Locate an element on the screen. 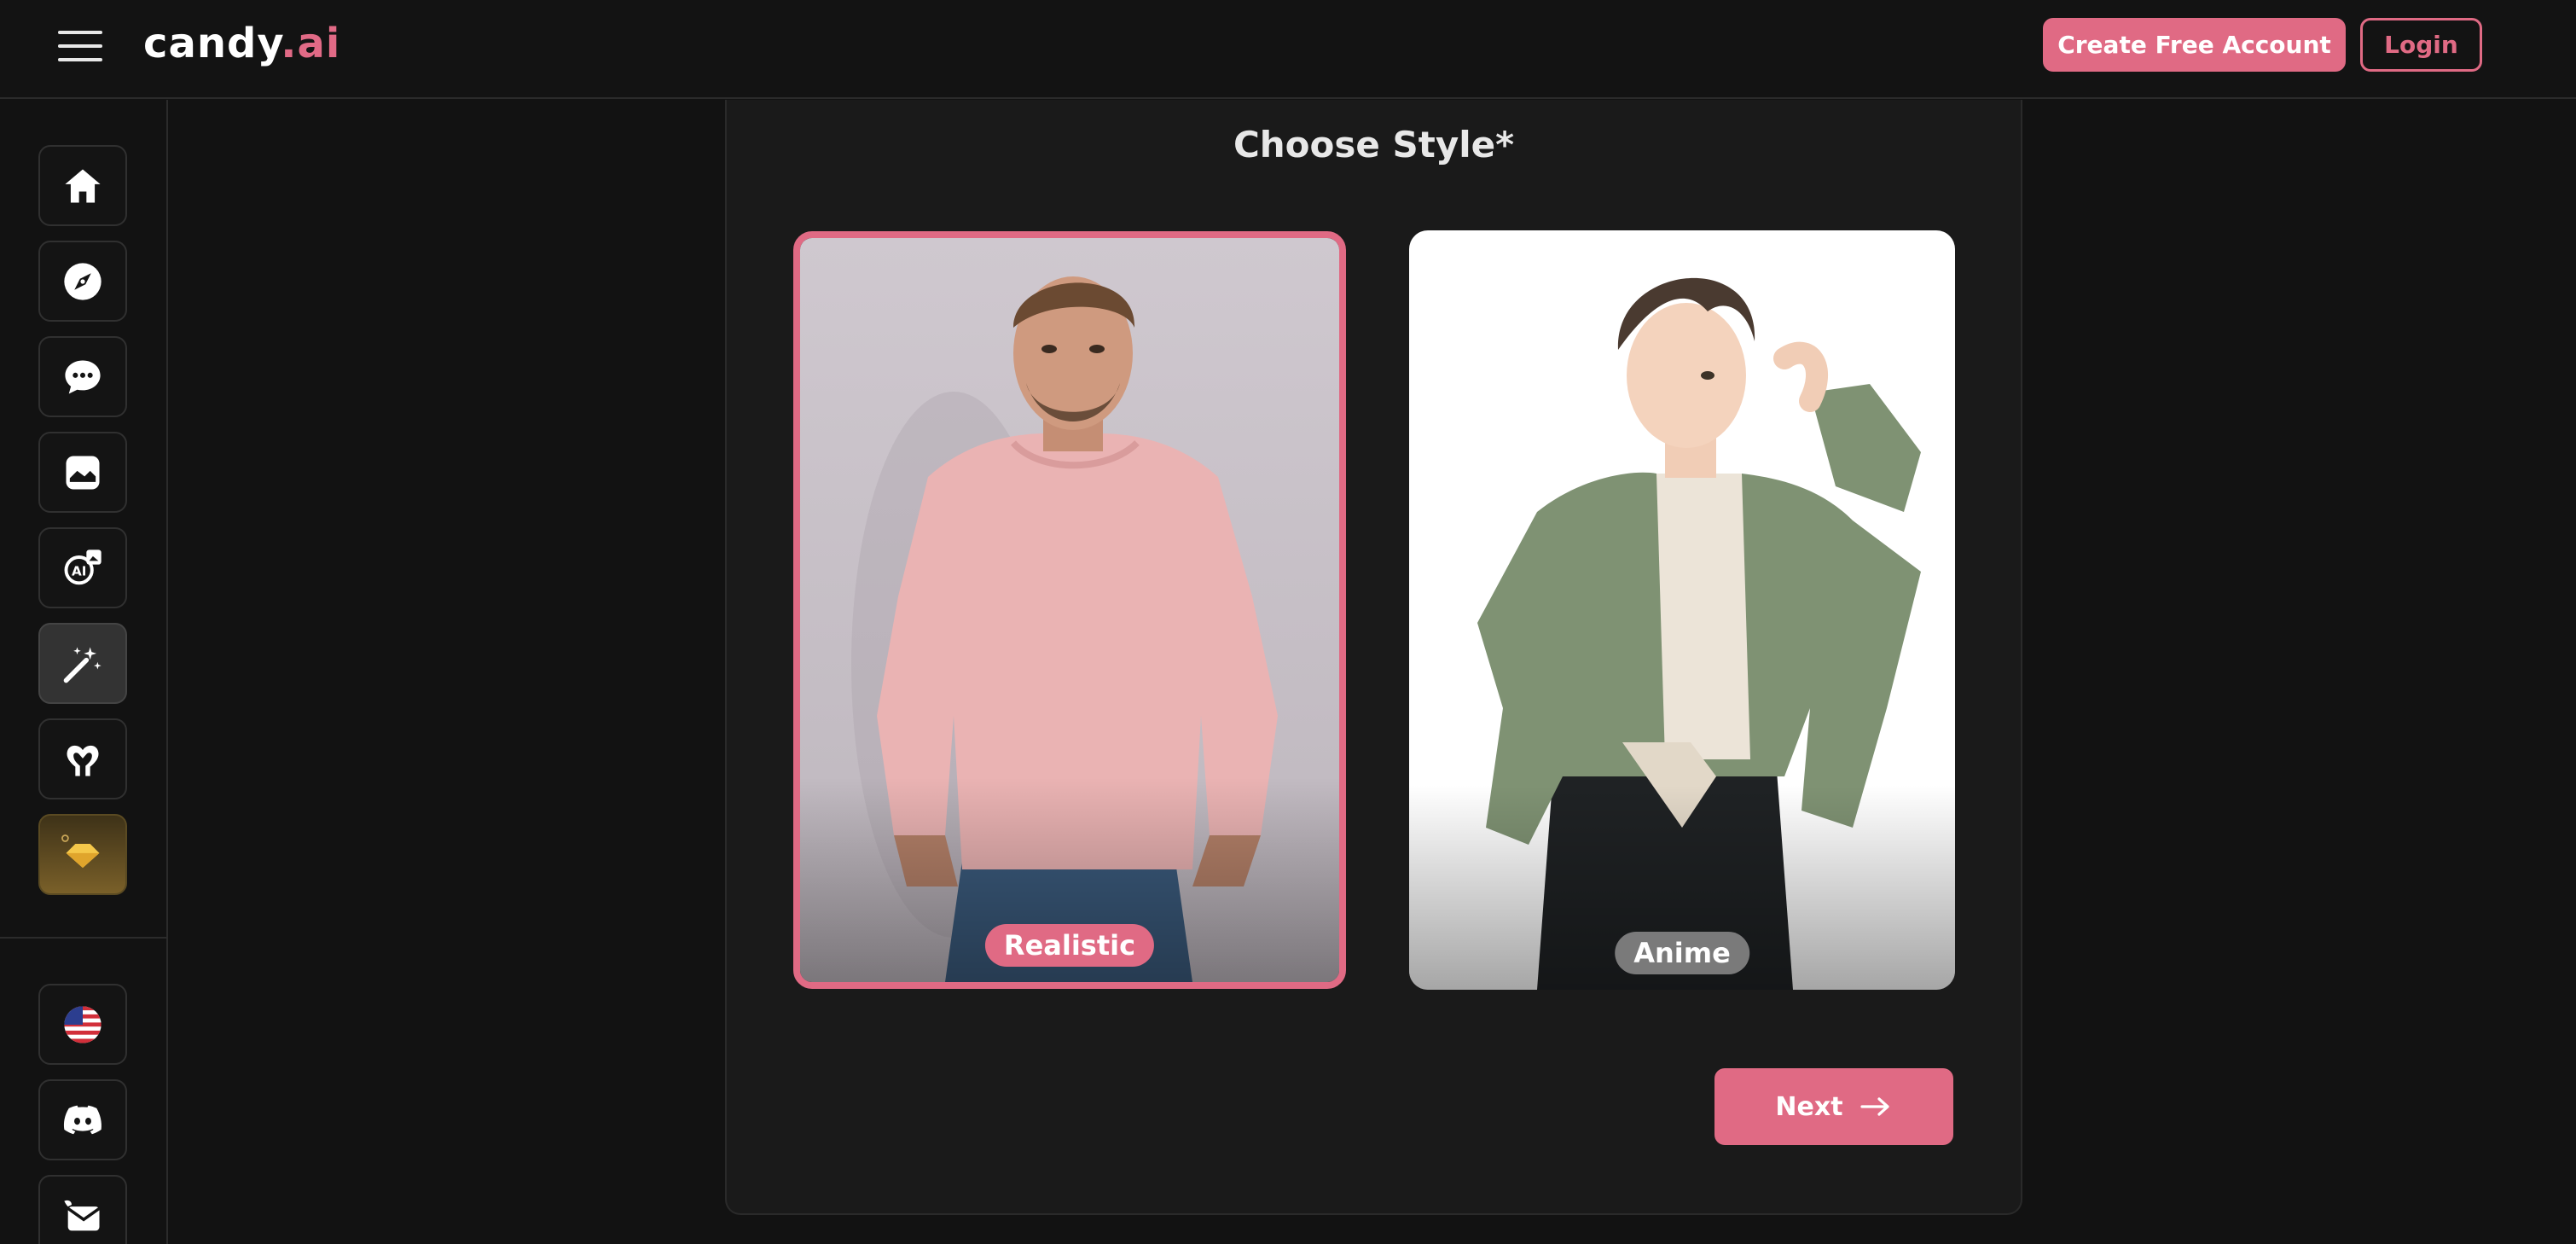  sidebar-item-language is located at coordinates (82, 1024).